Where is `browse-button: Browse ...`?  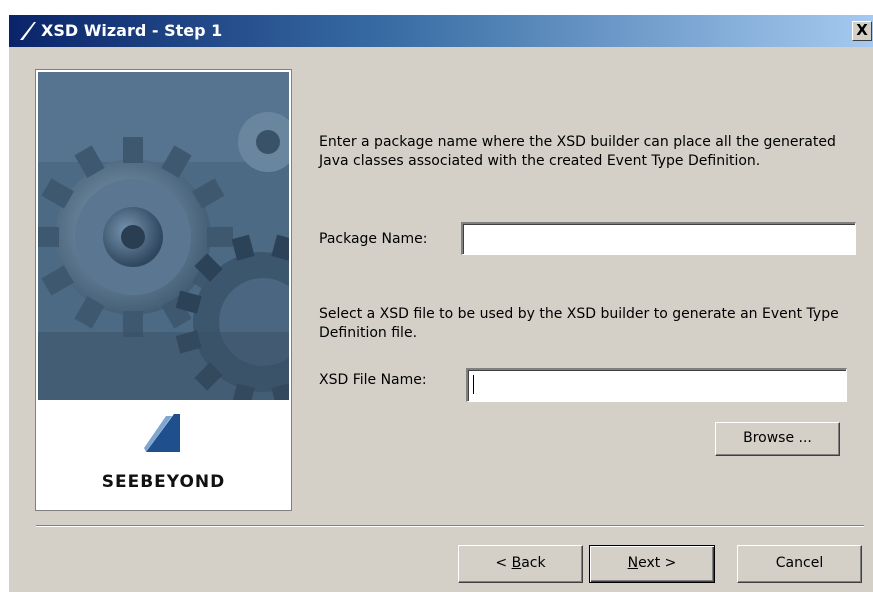 browse-button: Browse ... is located at coordinates (777, 439).